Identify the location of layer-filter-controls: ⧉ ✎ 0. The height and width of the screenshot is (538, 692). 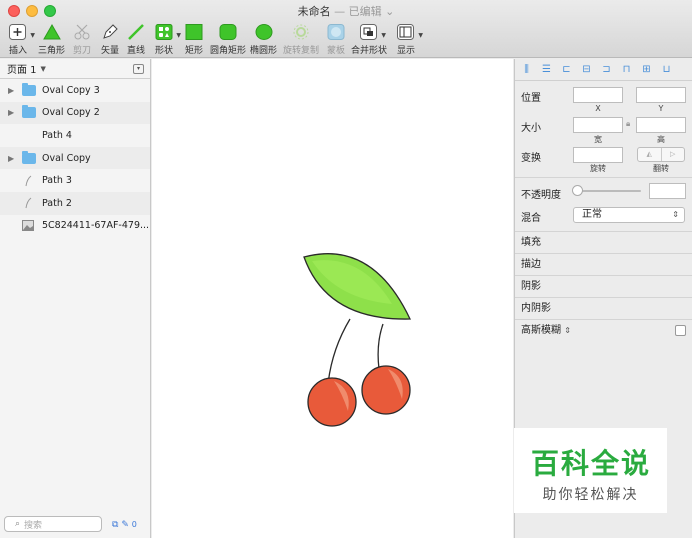
(124, 525).